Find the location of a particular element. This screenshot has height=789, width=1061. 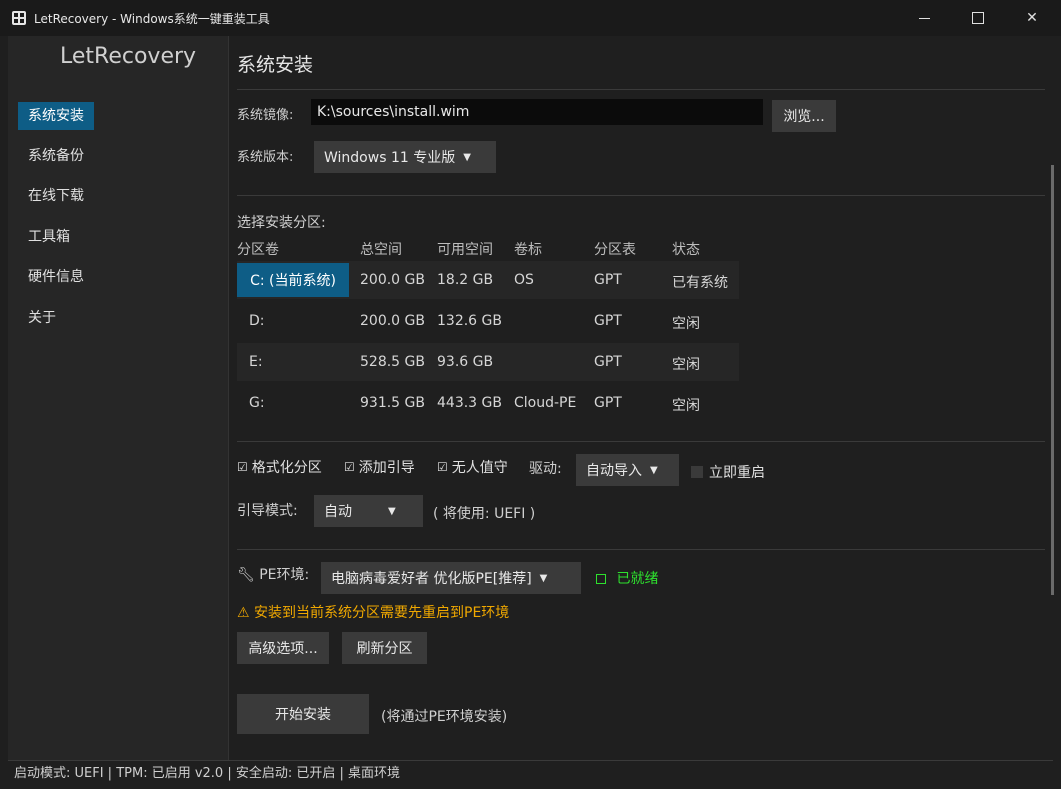

volume-cell: G: is located at coordinates (257, 403).